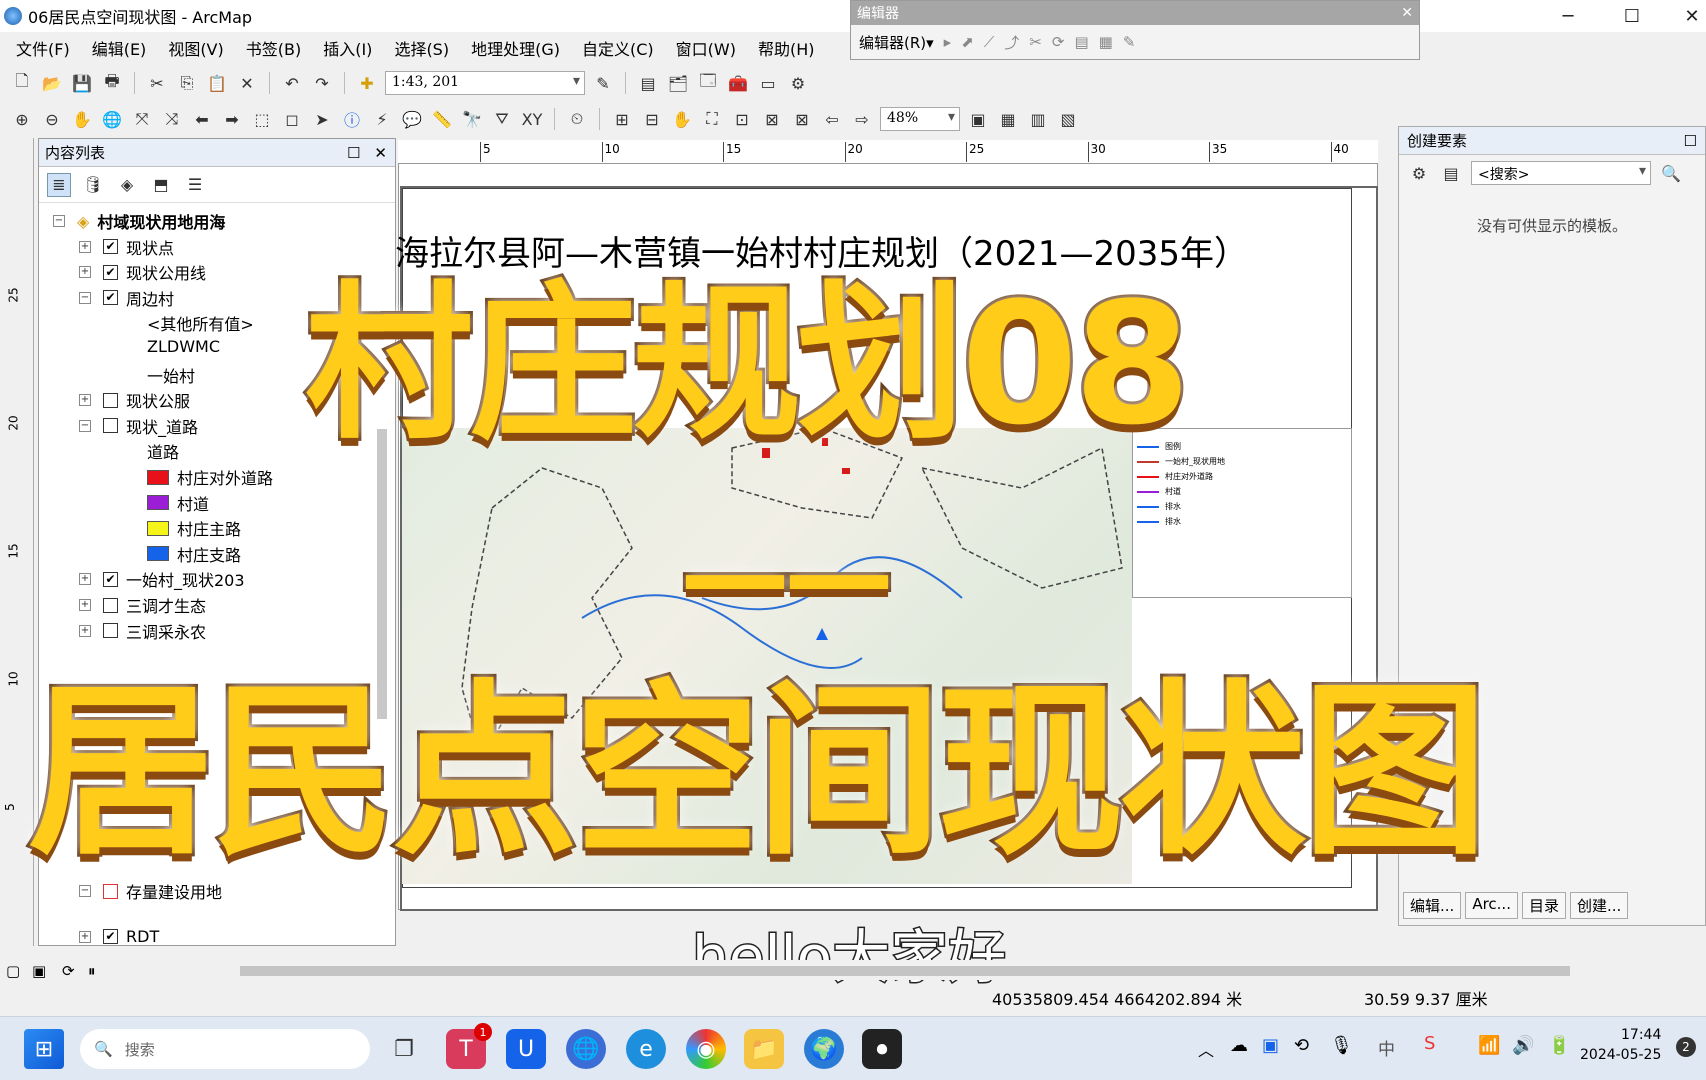 This screenshot has width=1706, height=1080. Describe the element at coordinates (622, 119) in the screenshot. I see `layout-zoom-in-icon: ⊞` at that location.